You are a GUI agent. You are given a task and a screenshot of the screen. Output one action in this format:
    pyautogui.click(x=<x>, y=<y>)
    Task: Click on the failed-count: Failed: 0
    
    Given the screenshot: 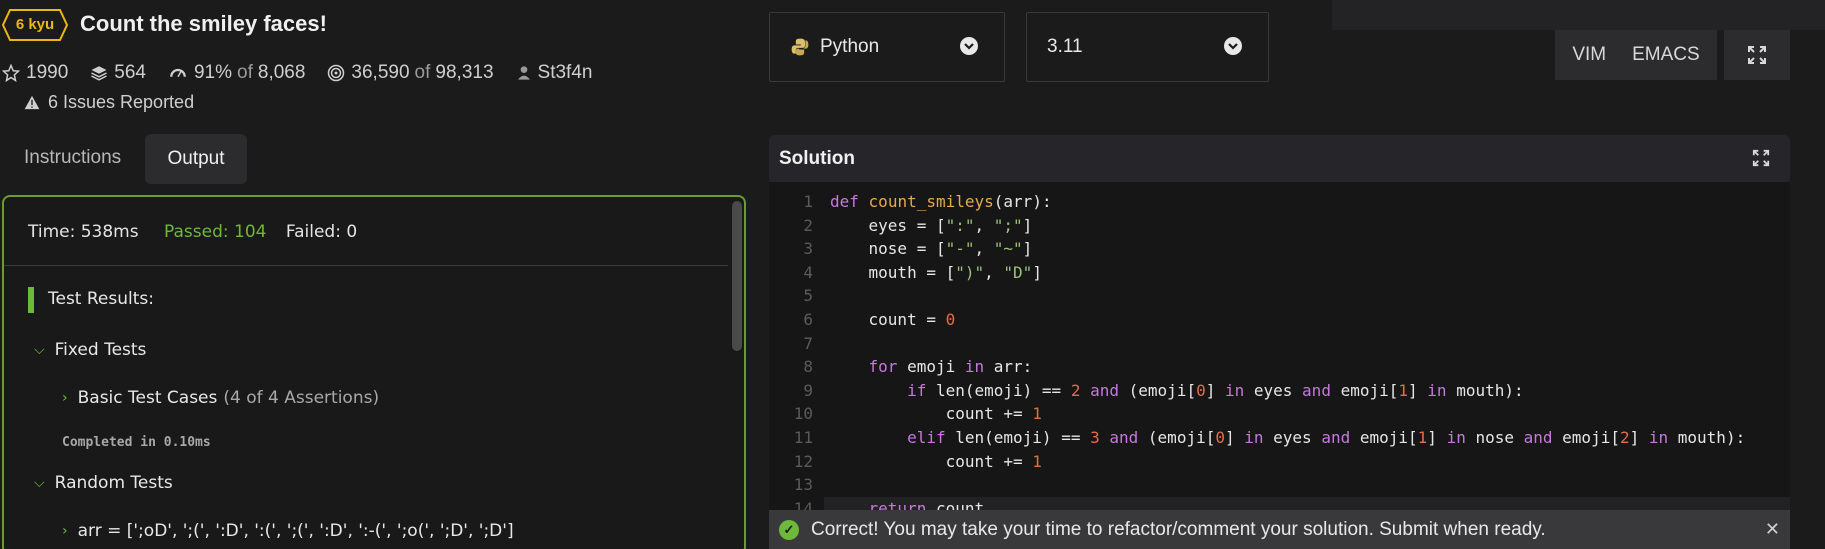 What is the action you would take?
    pyautogui.click(x=321, y=232)
    